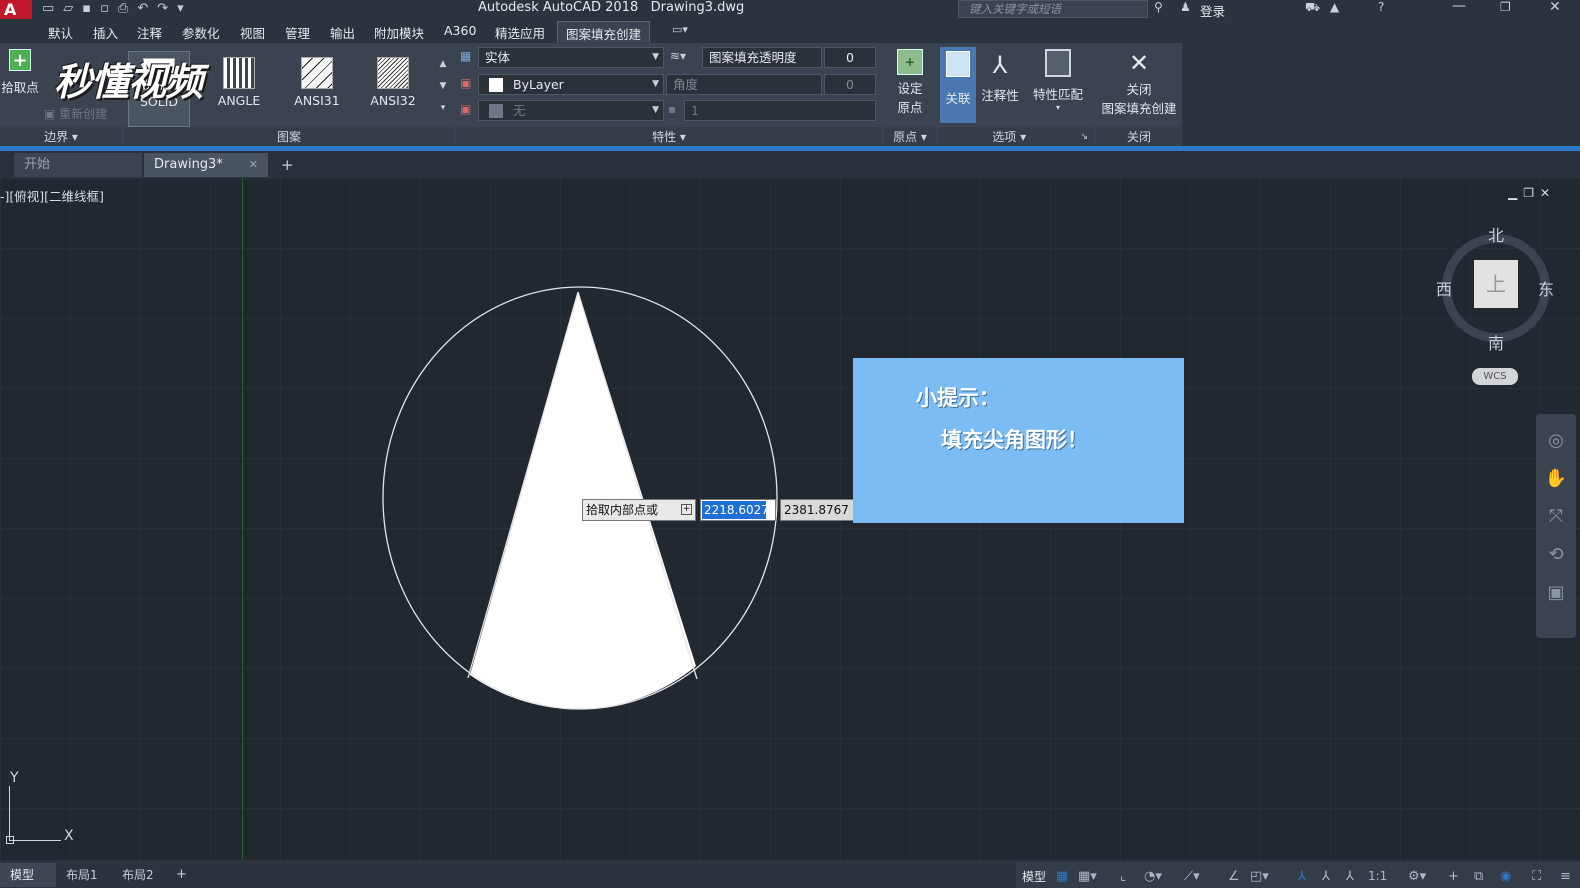  I want to click on zoom-extents-icon: ⤧, so click(1556, 517).